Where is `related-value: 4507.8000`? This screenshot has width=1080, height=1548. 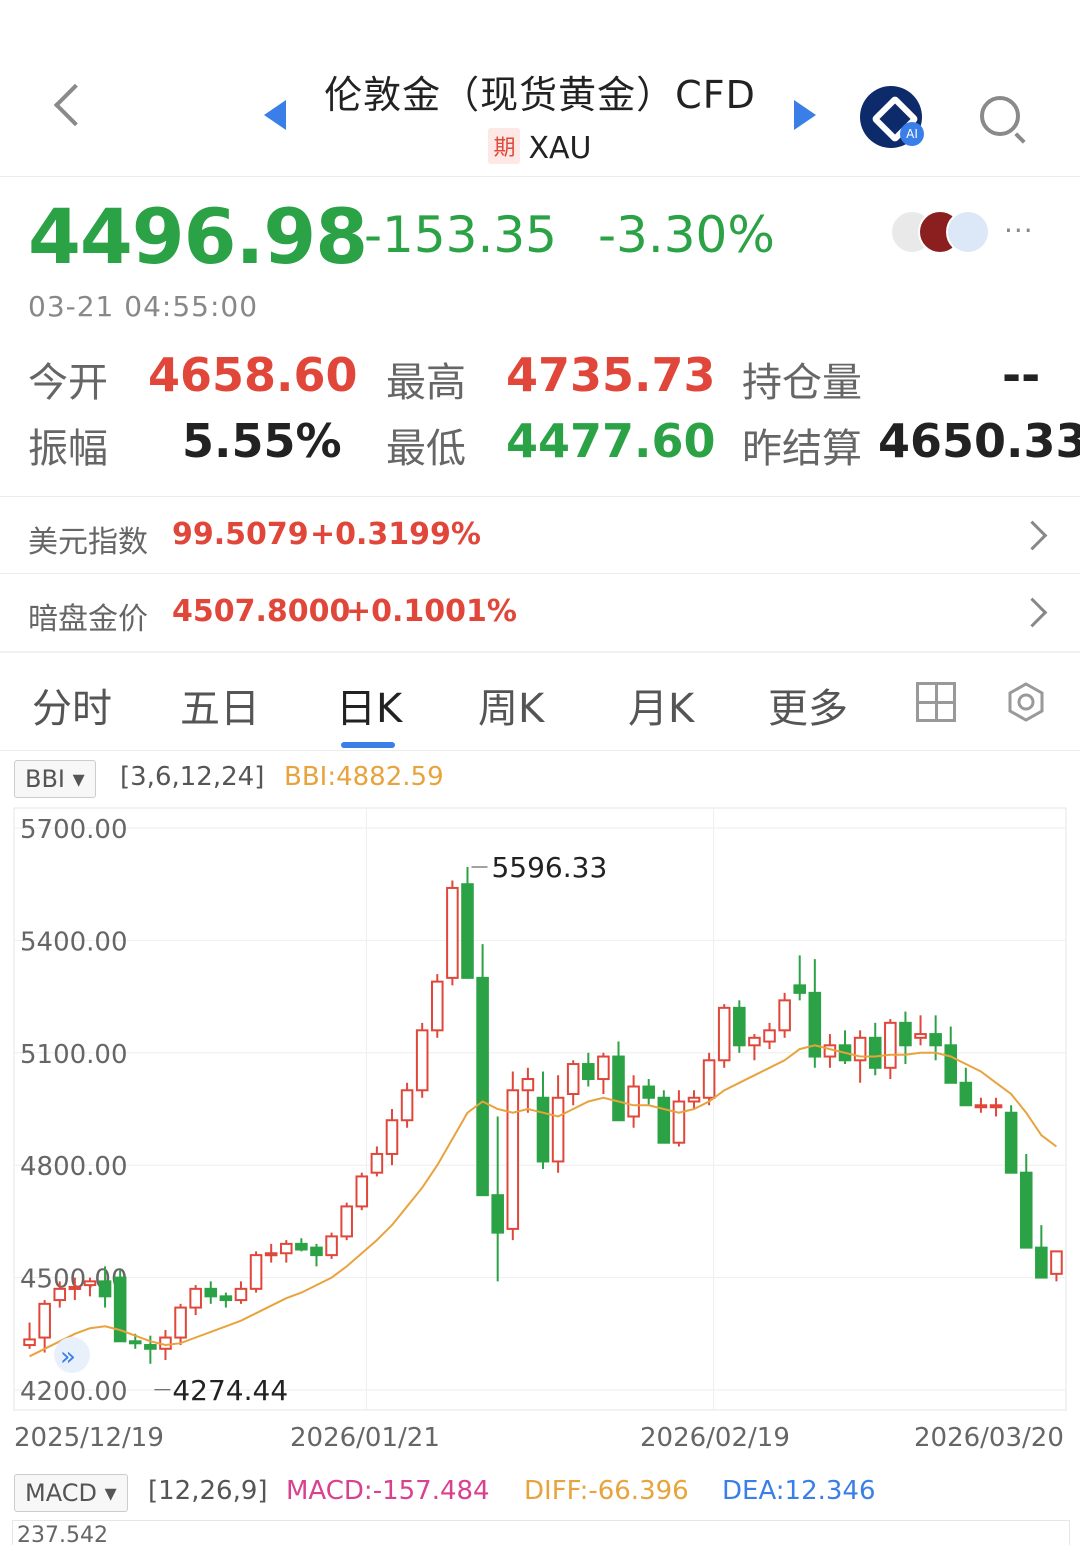
related-value: 4507.8000 is located at coordinates (261, 611).